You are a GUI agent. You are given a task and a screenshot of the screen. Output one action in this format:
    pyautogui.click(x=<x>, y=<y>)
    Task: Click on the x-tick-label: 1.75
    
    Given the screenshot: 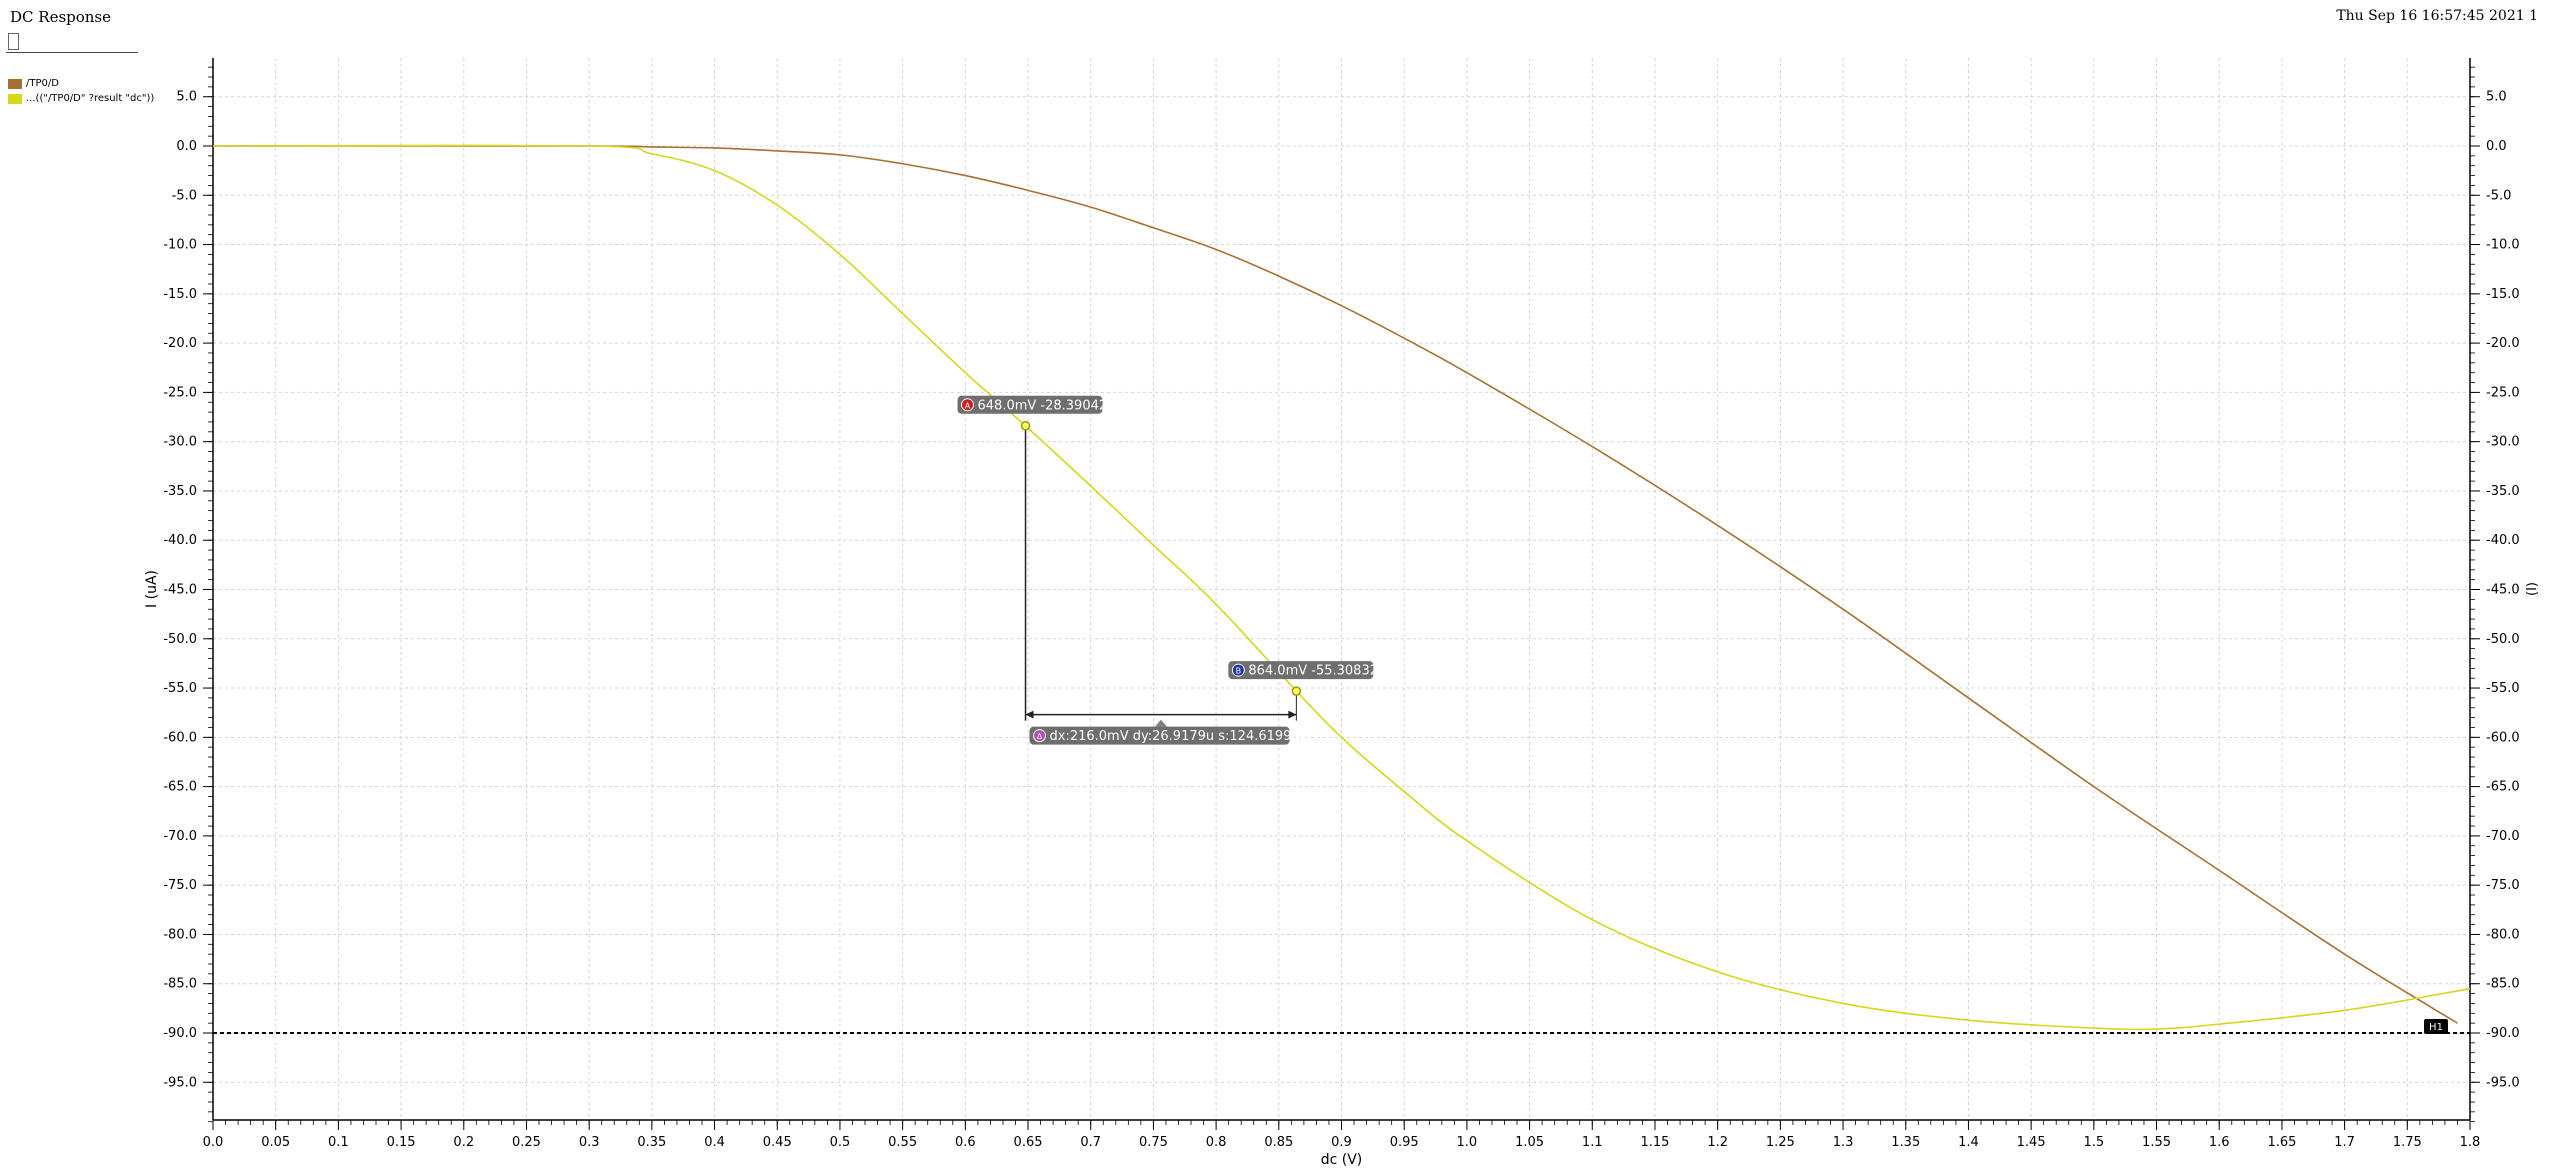 What is the action you would take?
    pyautogui.click(x=2407, y=1142)
    